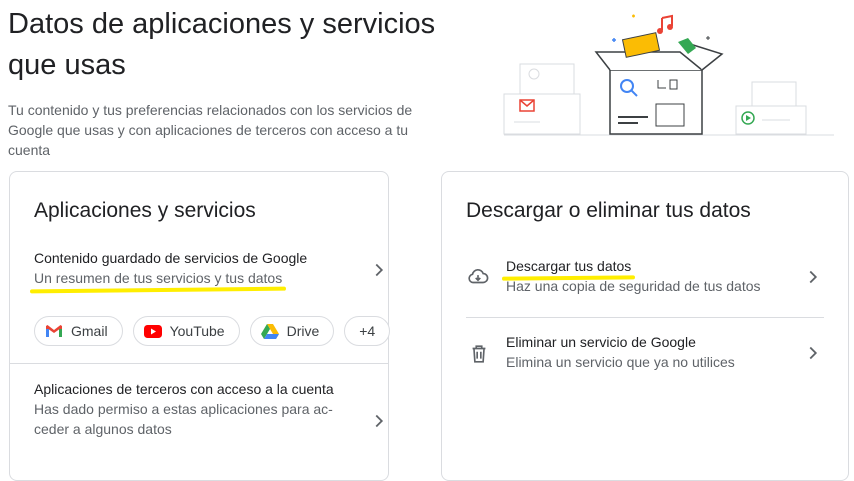 This screenshot has height=481, width=854. What do you see at coordinates (197, 331) in the screenshot?
I see `chip-youtube-label: YouTube` at bounding box center [197, 331].